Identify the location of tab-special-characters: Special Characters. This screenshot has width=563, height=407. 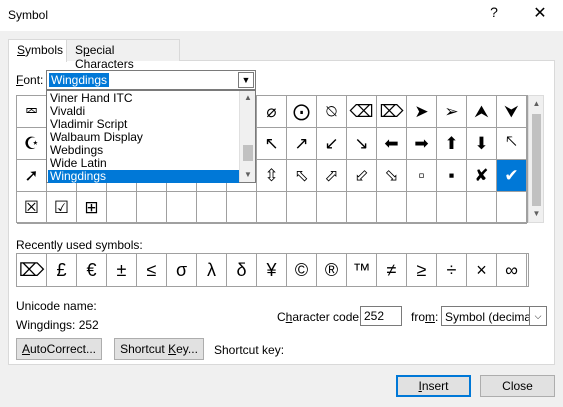
(123, 55).